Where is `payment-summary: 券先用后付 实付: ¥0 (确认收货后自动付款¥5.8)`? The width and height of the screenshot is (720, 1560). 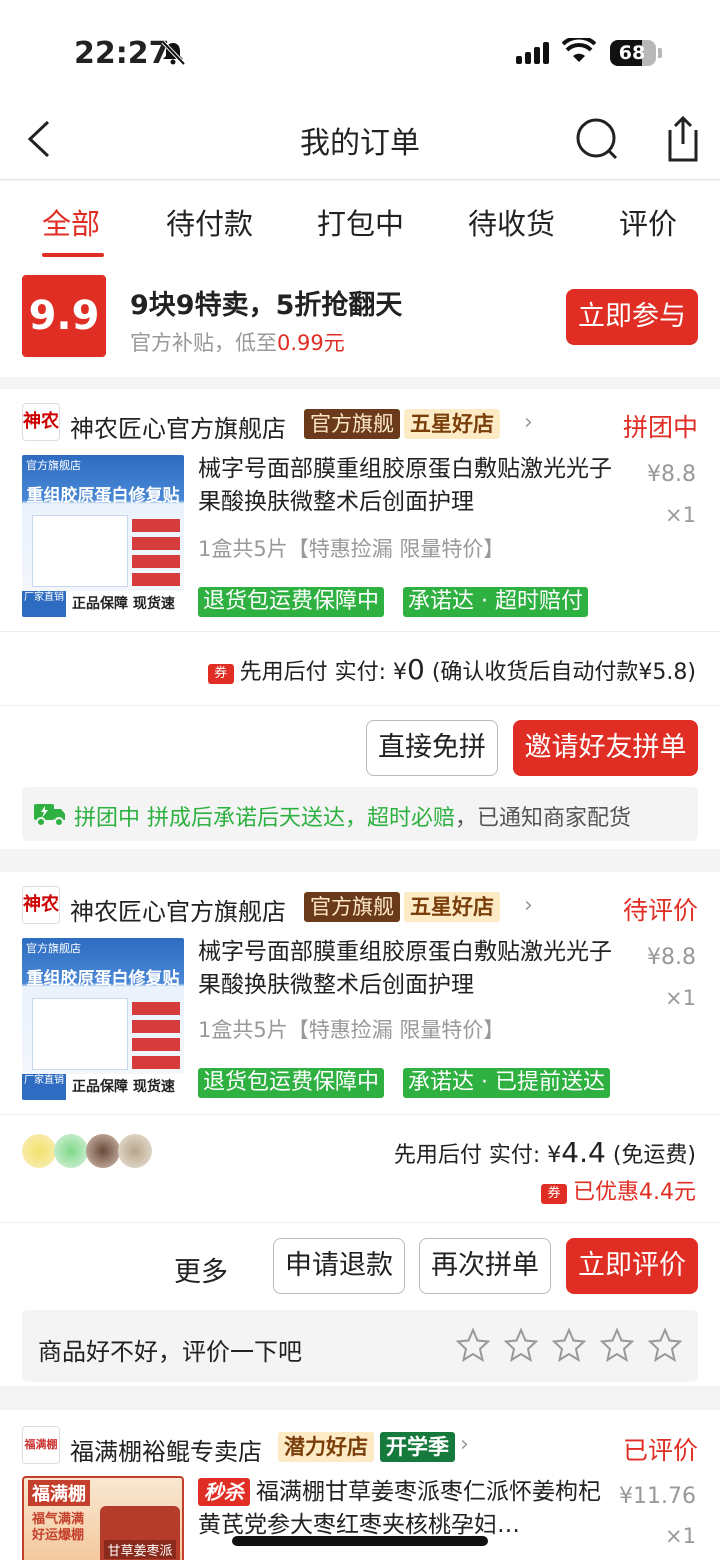 payment-summary: 券先用后付 实付: ¥0 (确认收货后自动付款¥5.8) is located at coordinates (451, 669).